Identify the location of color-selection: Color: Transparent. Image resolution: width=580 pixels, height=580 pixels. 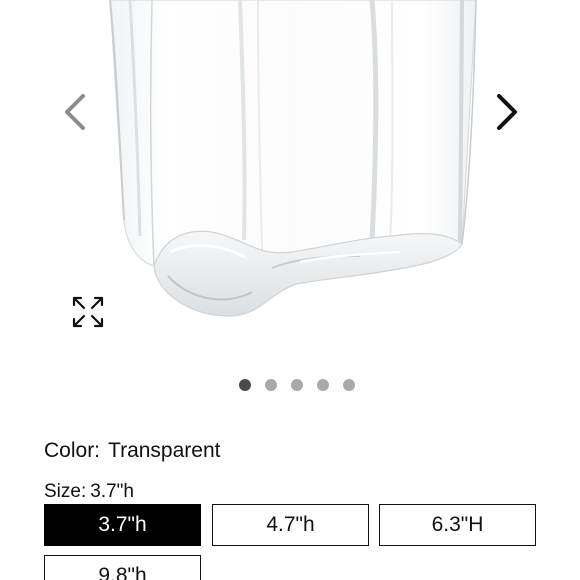
(132, 451).